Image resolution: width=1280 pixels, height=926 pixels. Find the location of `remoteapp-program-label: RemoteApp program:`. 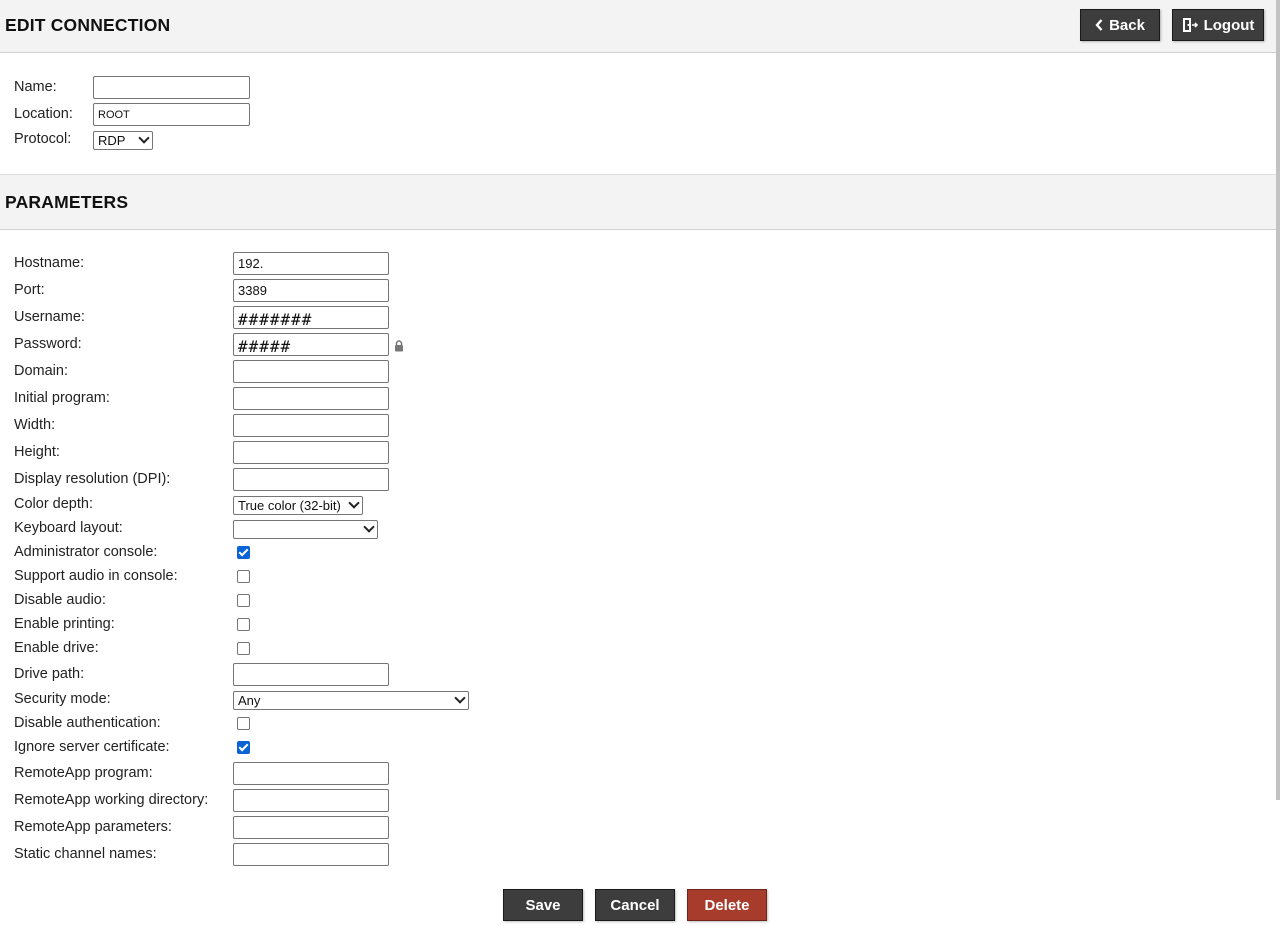

remoteapp-program-label: RemoteApp program: is located at coordinates (83, 773).